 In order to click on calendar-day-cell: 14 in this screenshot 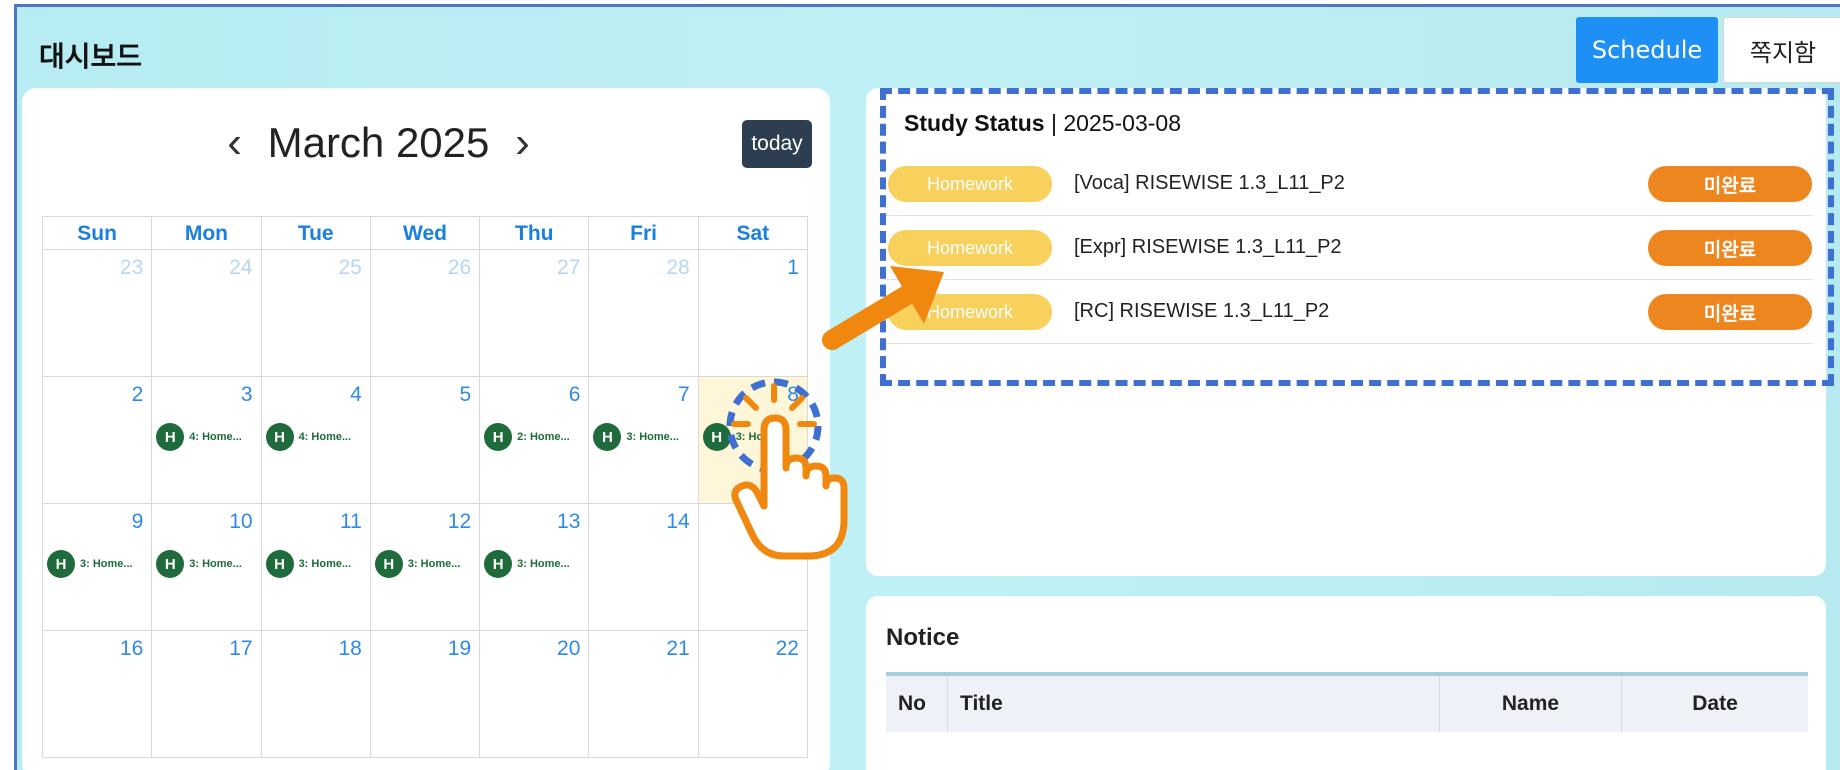, I will do `click(644, 567)`.